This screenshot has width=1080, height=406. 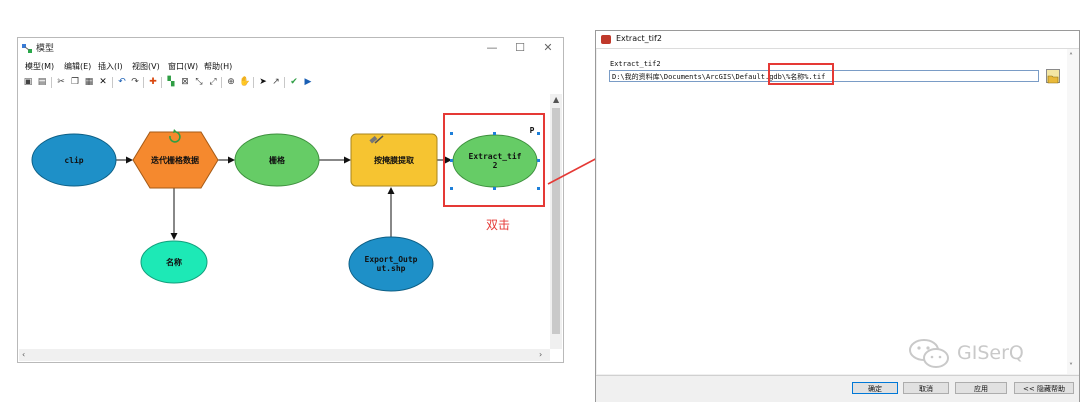 What do you see at coordinates (277, 160) in the screenshot?
I see `raster-node-label: 栅格` at bounding box center [277, 160].